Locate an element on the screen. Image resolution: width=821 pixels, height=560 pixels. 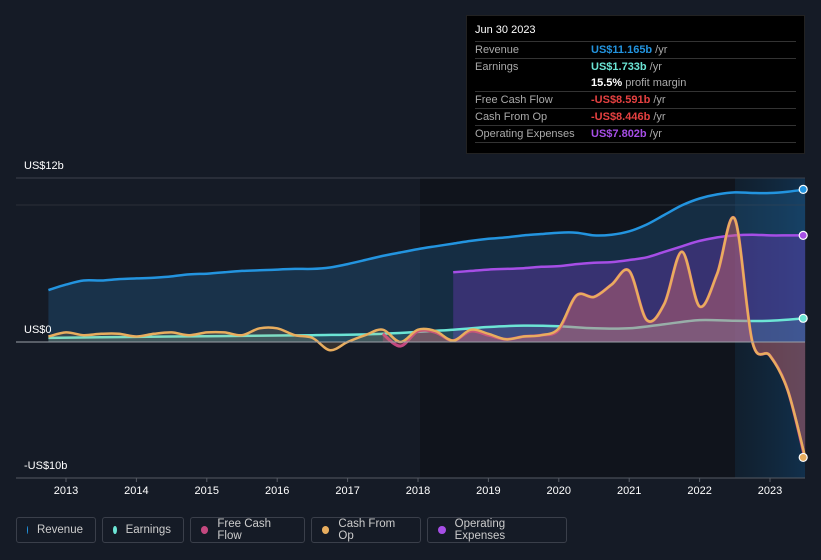
y-tick-label-top: US$12b is located at coordinates (44, 166).